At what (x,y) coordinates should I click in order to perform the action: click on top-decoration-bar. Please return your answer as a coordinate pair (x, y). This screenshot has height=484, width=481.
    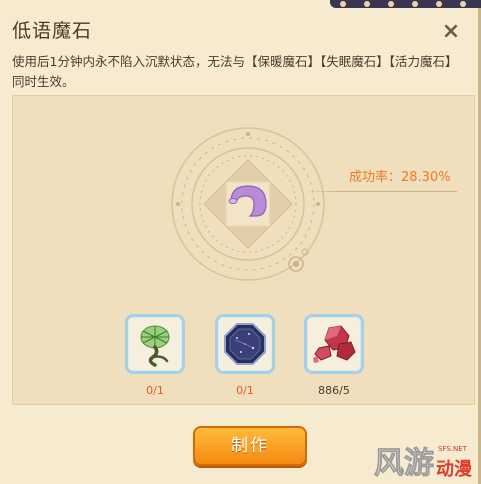
    Looking at the image, I should click on (405, 4).